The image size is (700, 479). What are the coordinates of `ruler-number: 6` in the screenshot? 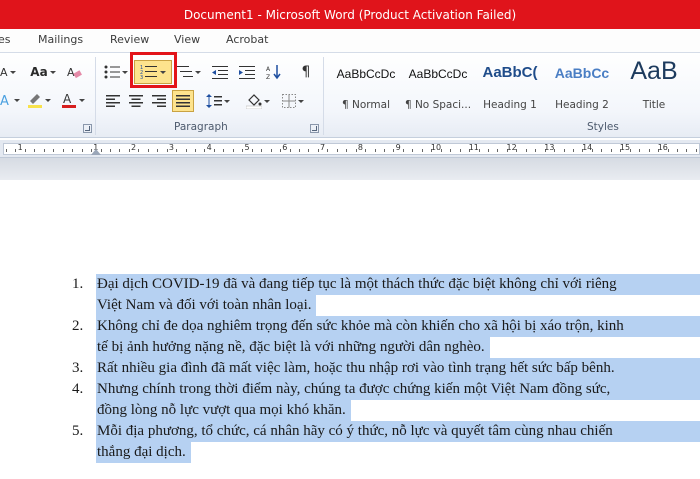 It's located at (285, 147).